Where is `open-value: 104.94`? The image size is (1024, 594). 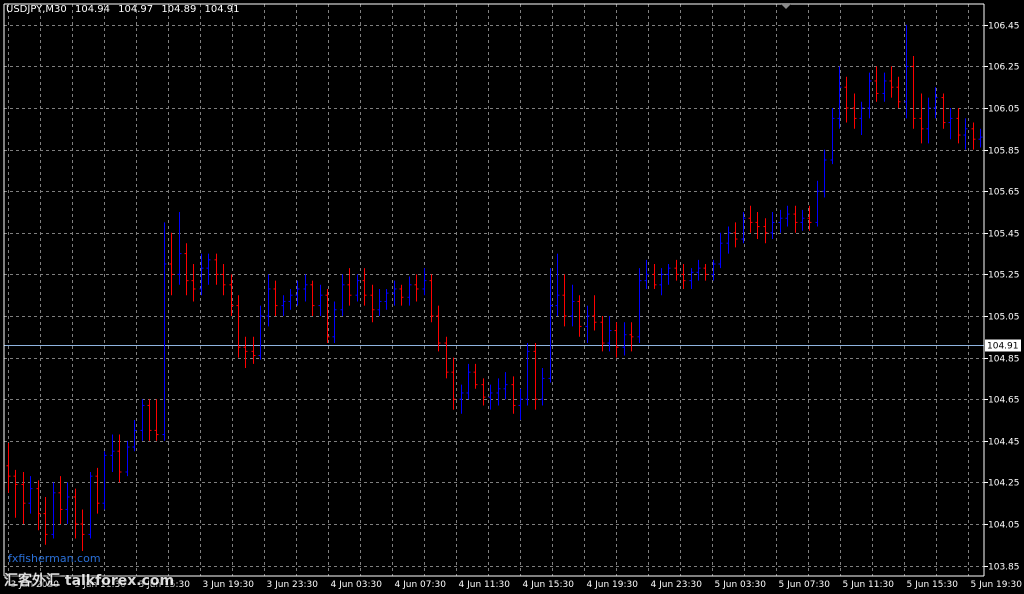
open-value: 104.94 is located at coordinates (92, 9).